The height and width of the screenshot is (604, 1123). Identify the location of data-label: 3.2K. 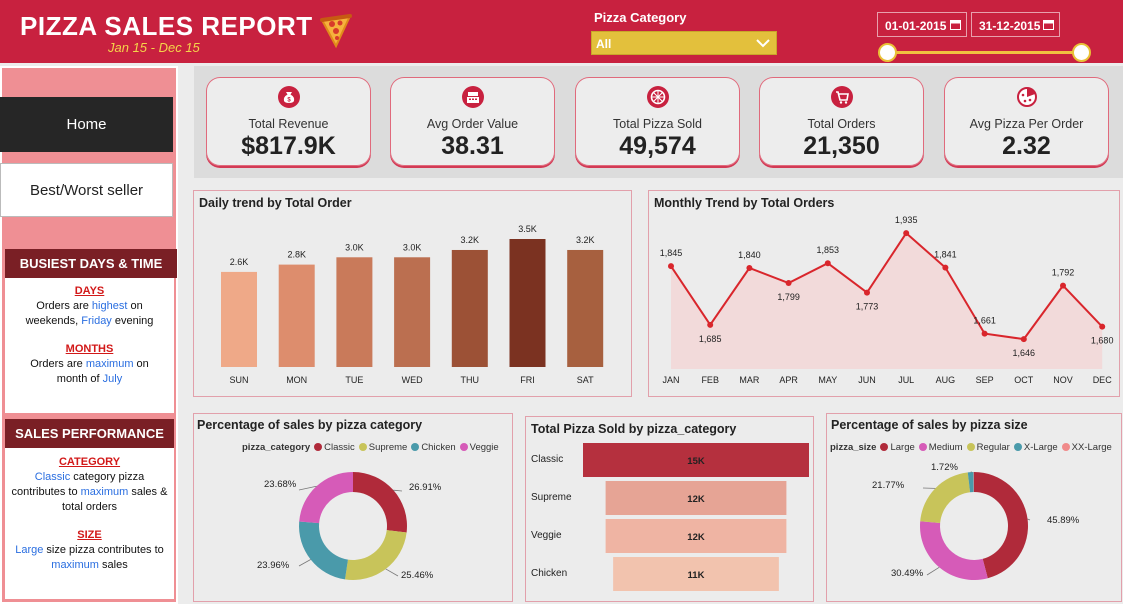
(470, 240).